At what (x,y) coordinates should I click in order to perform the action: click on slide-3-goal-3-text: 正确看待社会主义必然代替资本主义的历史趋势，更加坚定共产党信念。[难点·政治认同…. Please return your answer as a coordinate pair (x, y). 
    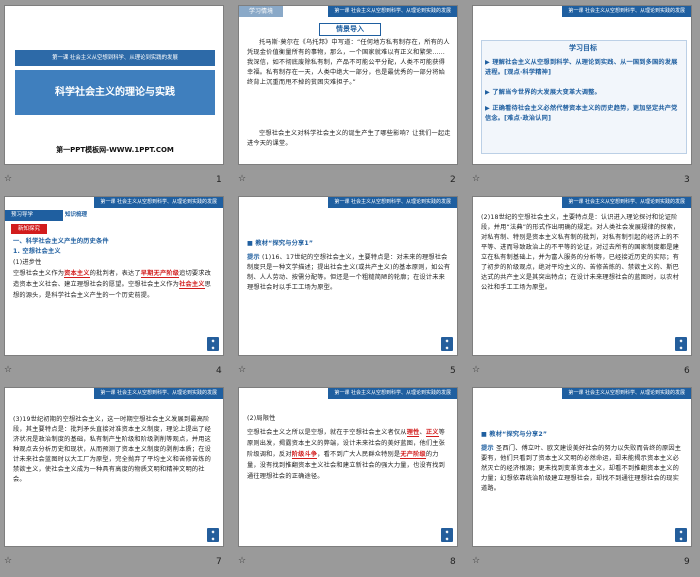
    Looking at the image, I should click on (581, 113).